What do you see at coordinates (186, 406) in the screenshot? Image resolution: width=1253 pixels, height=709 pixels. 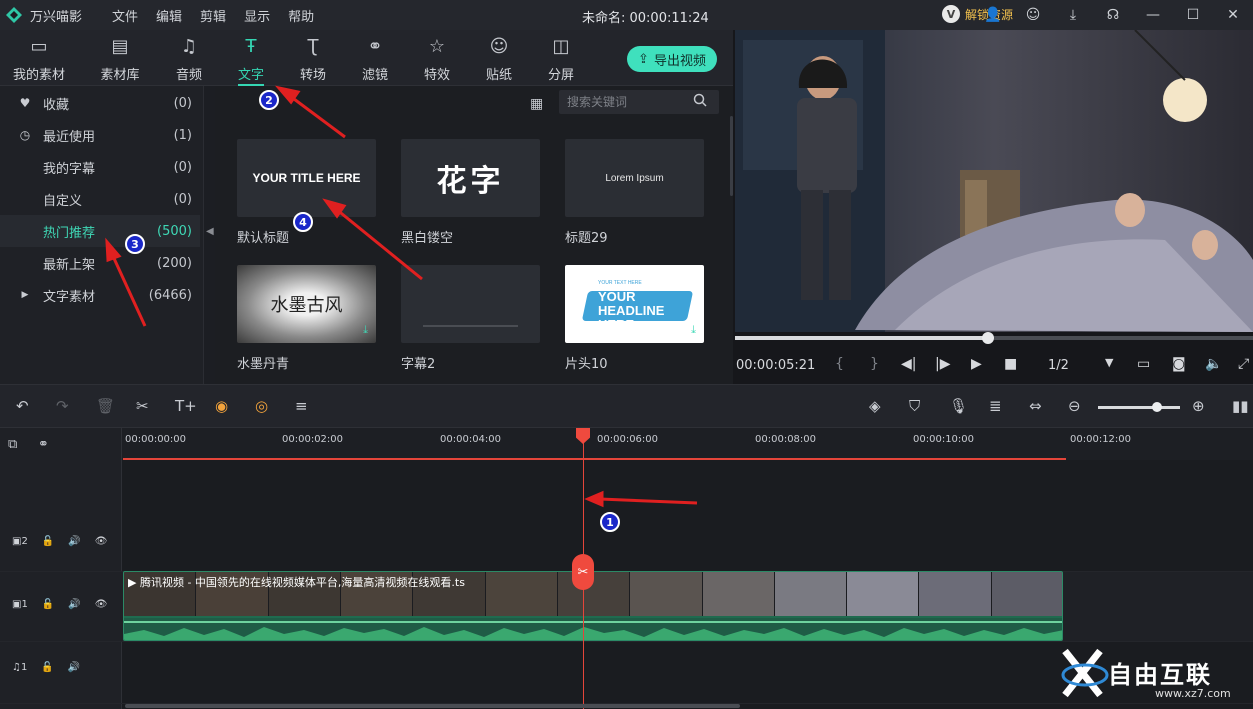 I see `add-text-icon: T+` at bounding box center [186, 406].